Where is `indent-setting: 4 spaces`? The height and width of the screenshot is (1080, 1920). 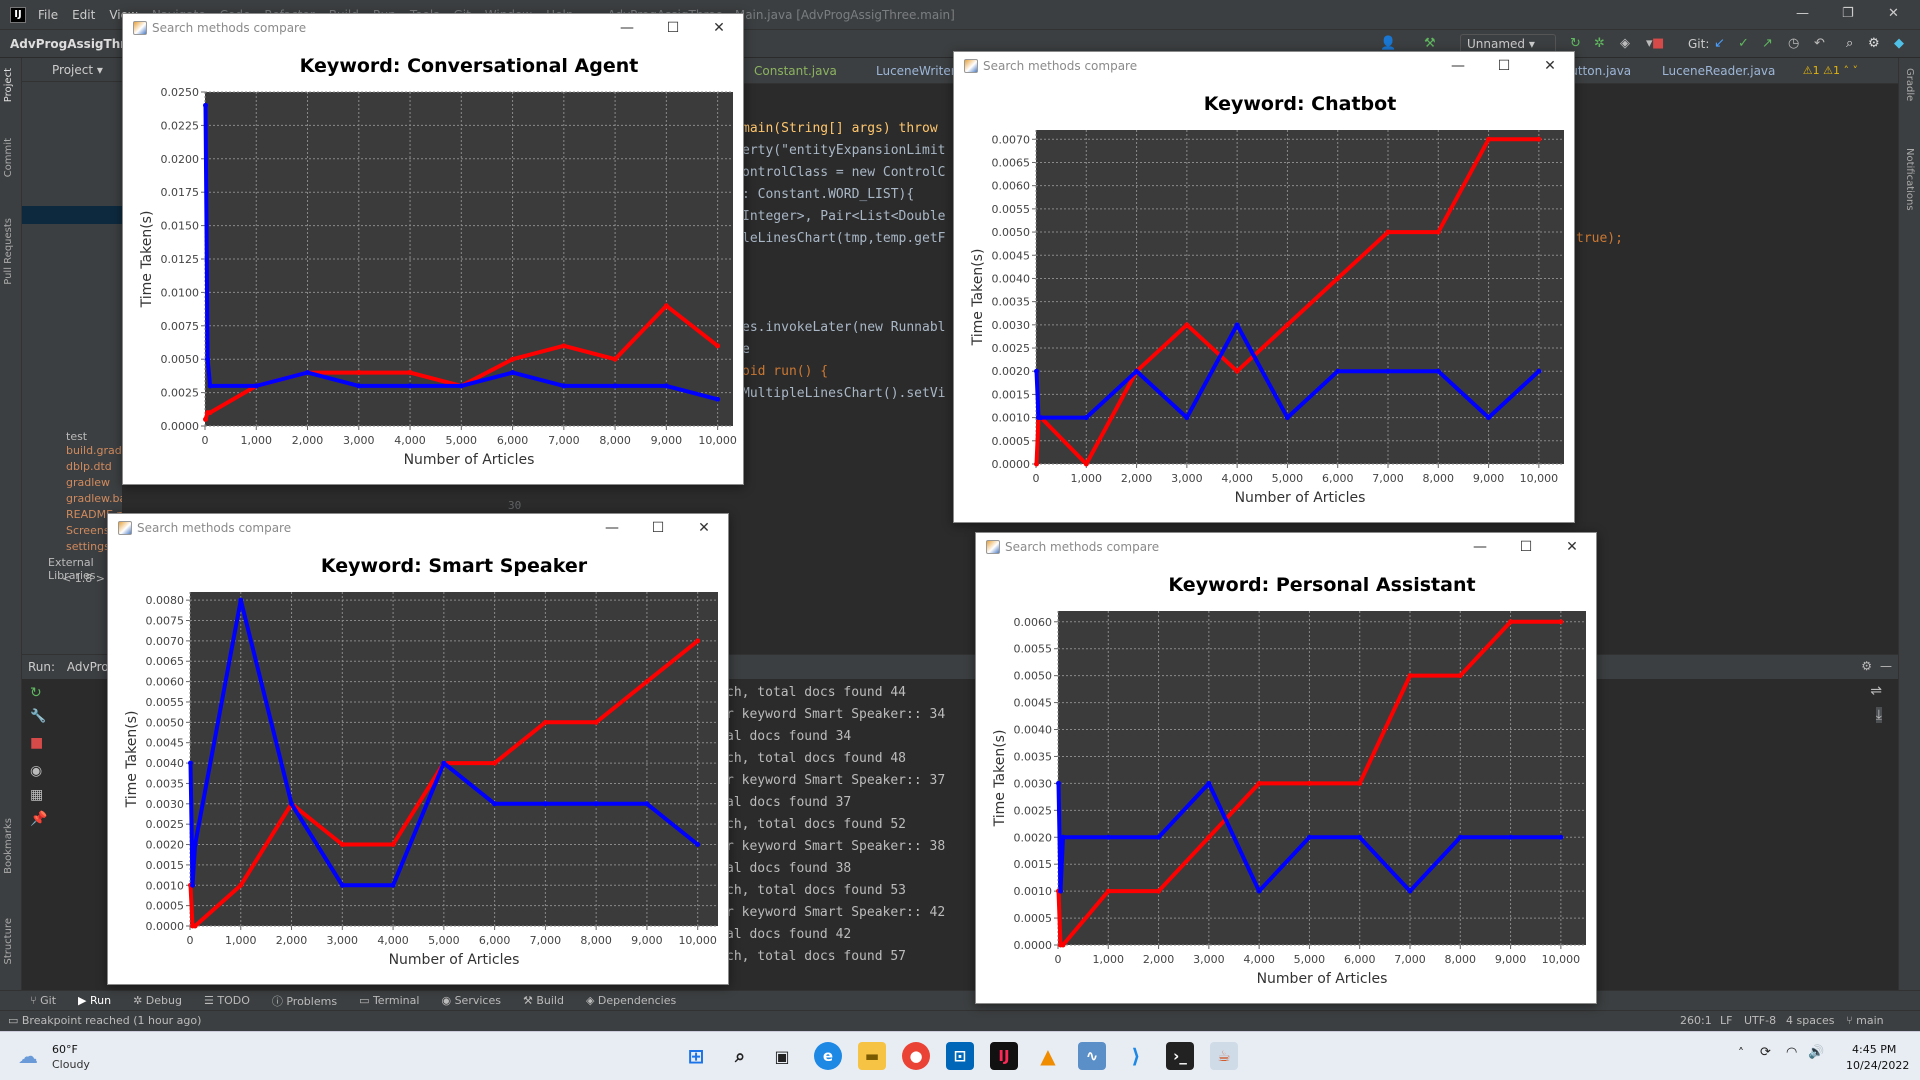
indent-setting: 4 spaces is located at coordinates (1810, 1020).